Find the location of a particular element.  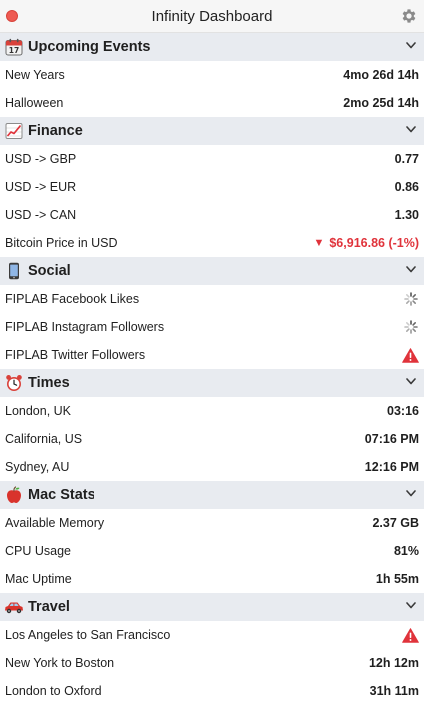

section-title: Social is located at coordinates (49, 271).